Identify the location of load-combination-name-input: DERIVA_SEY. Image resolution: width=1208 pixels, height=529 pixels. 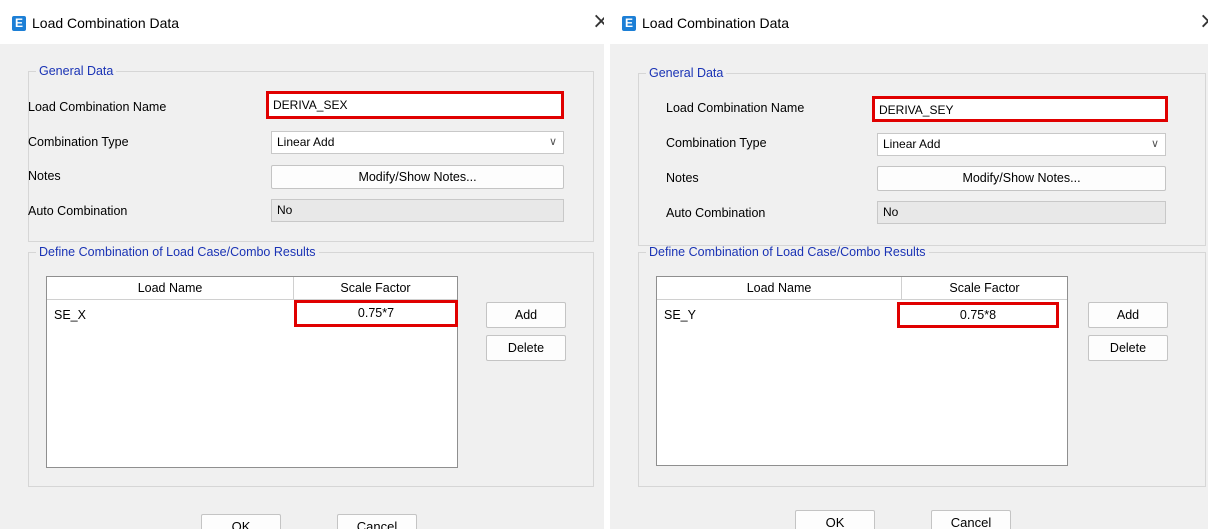
(1020, 109).